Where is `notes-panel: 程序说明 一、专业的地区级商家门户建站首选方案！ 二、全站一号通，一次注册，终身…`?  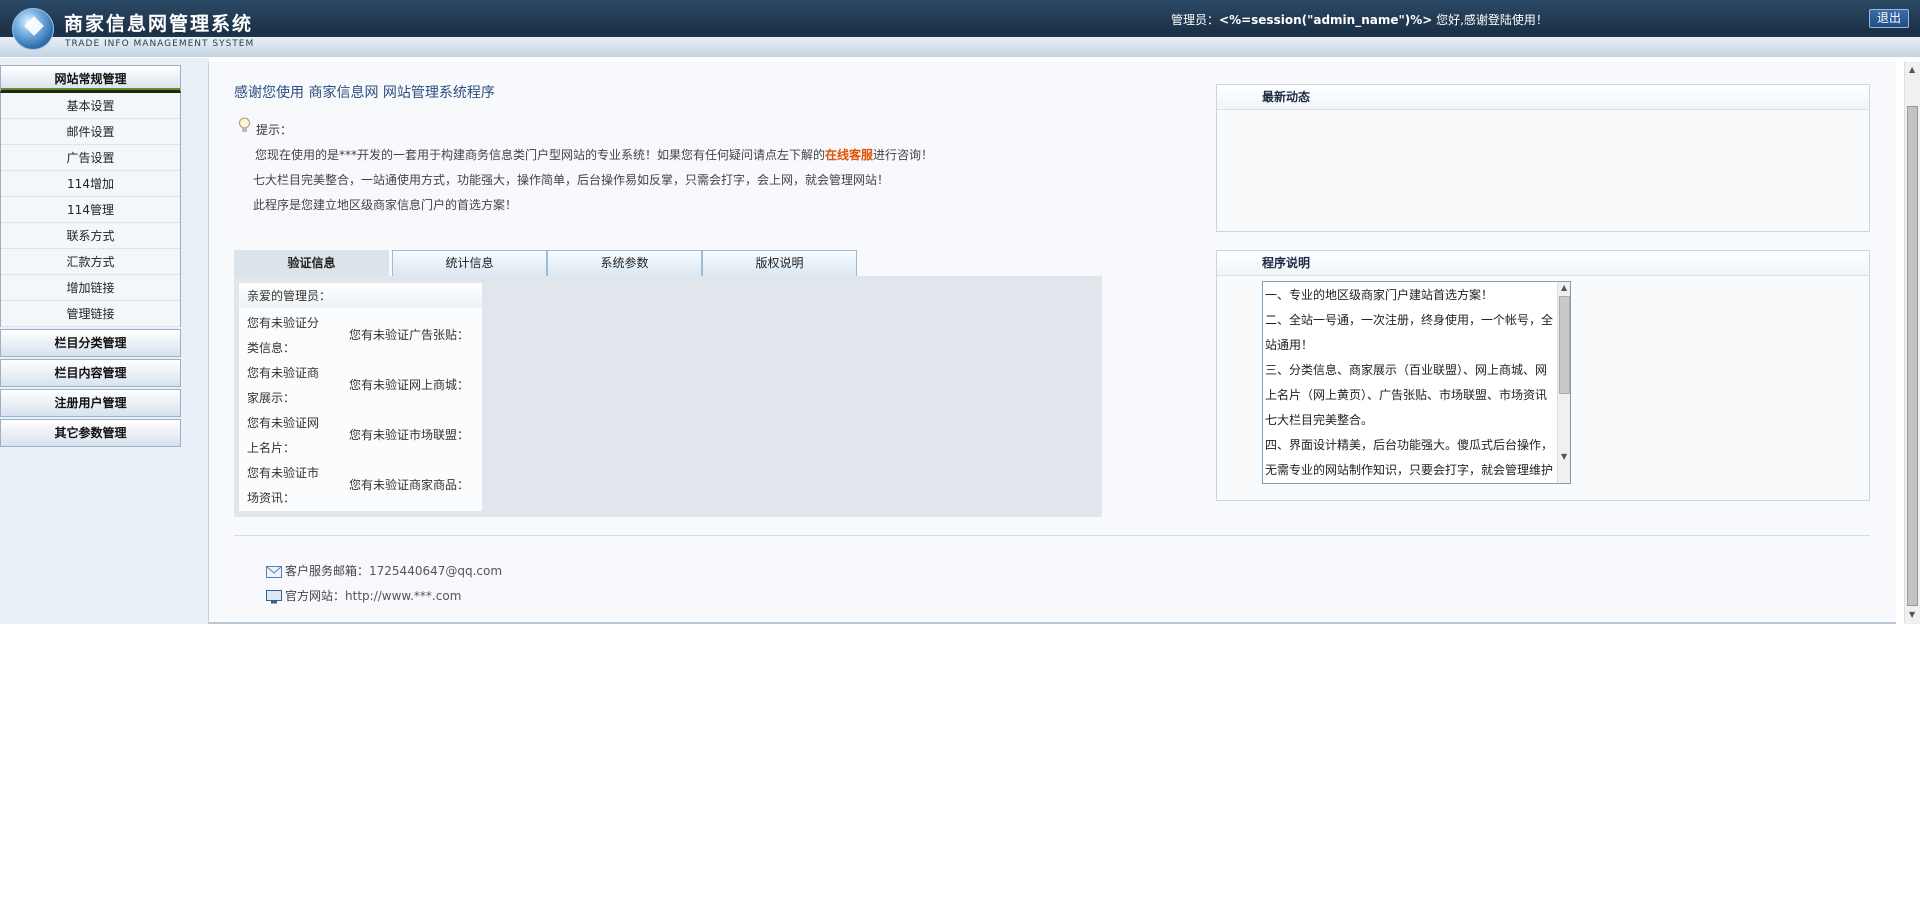 notes-panel: 程序说明 一、专业的地区级商家门户建站首选方案！ 二、全站一号通，一次注册，终身… is located at coordinates (1543, 375).